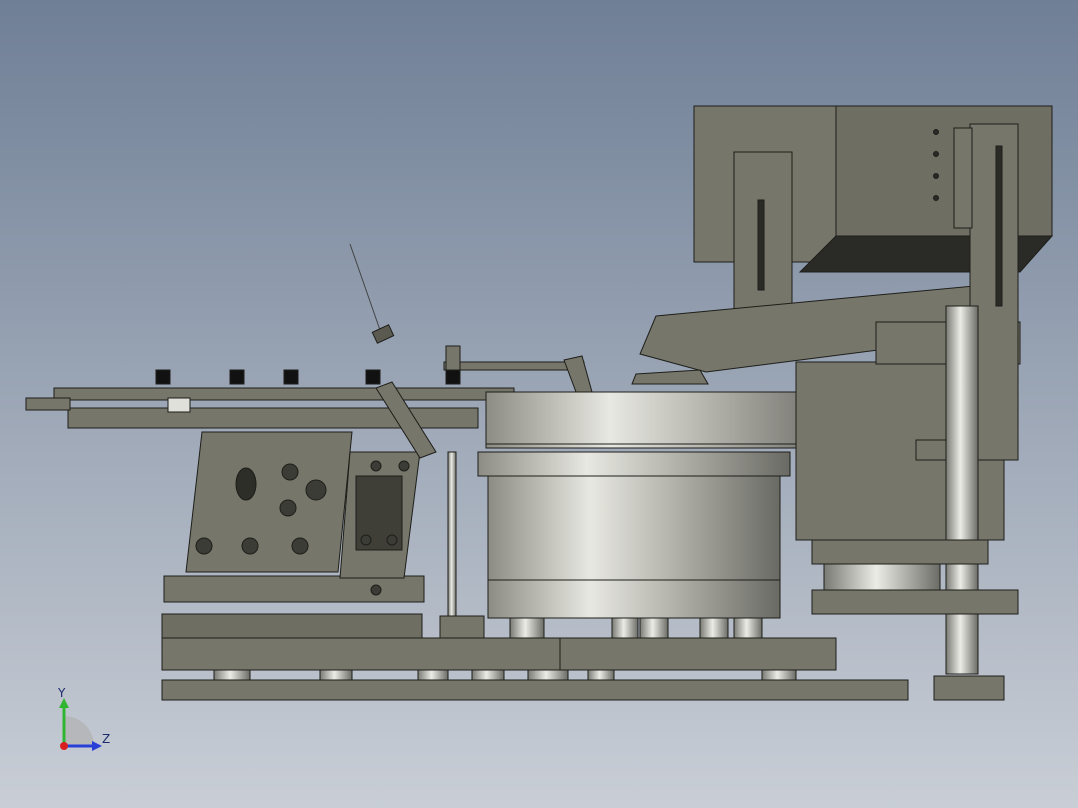 Image resolution: width=1078 pixels, height=808 pixels. Describe the element at coordinates (269, 502) in the screenshot. I see `linear-feeder-body` at that location.